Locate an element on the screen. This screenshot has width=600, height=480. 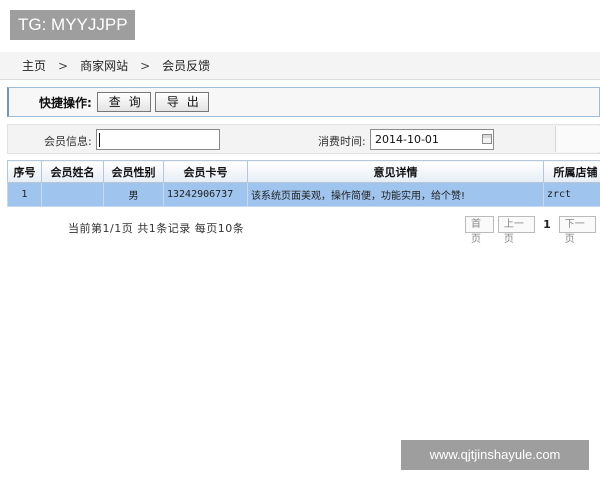
consume-time-input: 2014-10-01 is located at coordinates (432, 139).